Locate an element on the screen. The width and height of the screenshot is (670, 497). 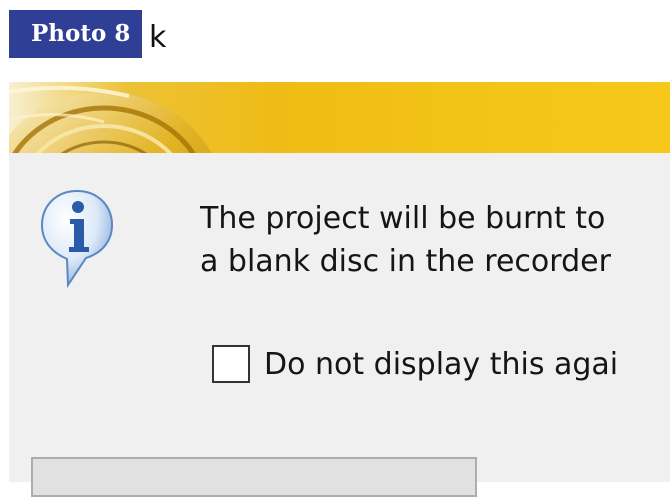
dialog-banner is located at coordinates (339, 117).